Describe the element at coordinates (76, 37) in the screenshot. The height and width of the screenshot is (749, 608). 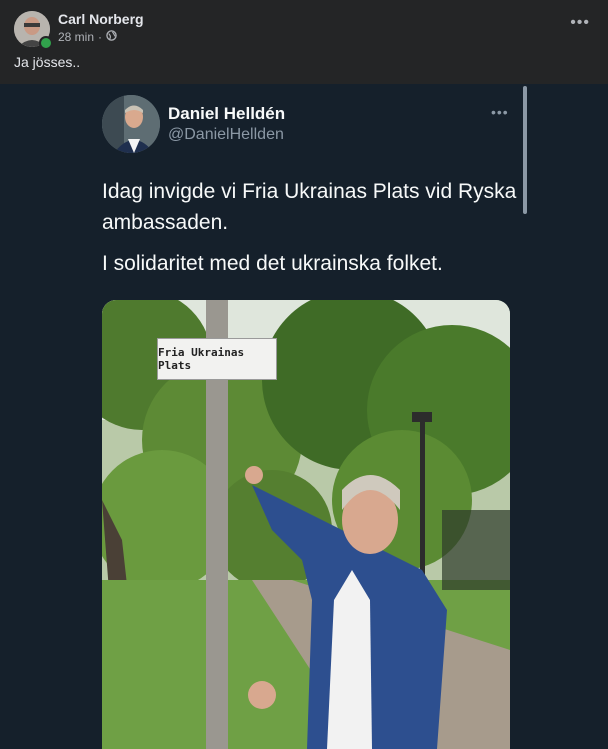
I see `post-time: 28 min` at that location.